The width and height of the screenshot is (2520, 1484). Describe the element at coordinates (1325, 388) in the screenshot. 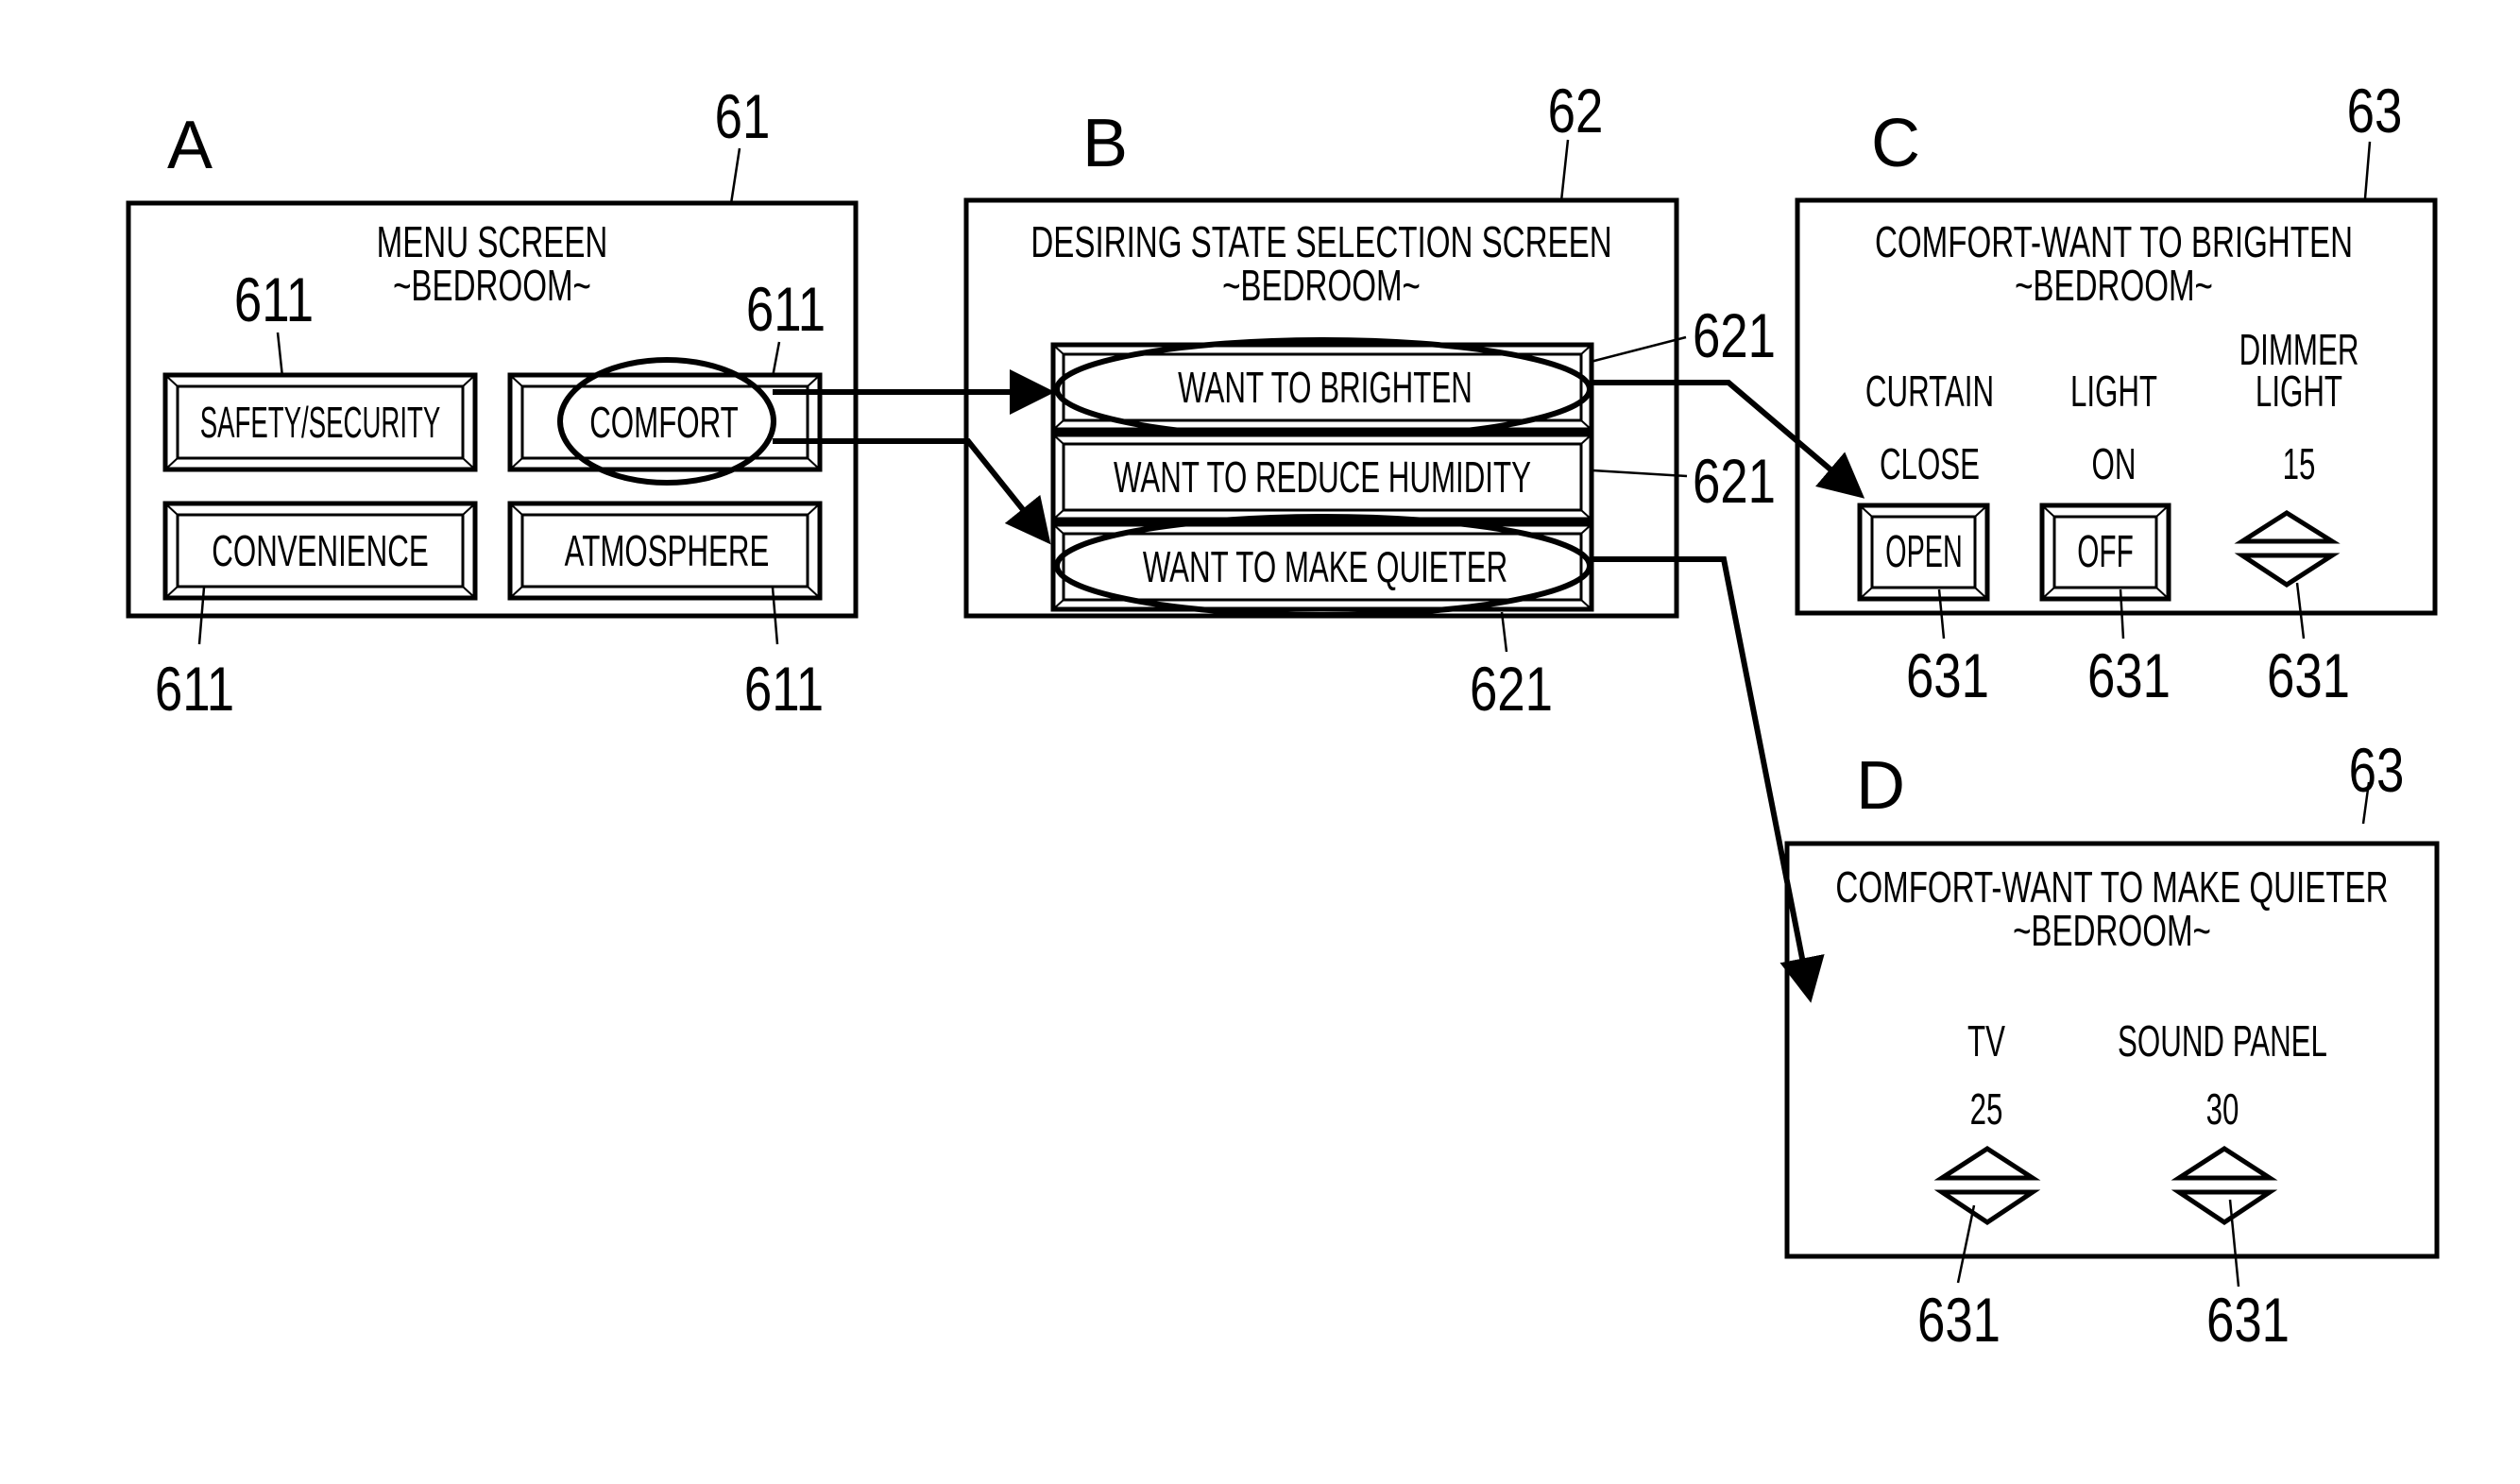

I see `selection-button-label: WANT TO BRIGHTEN` at that location.